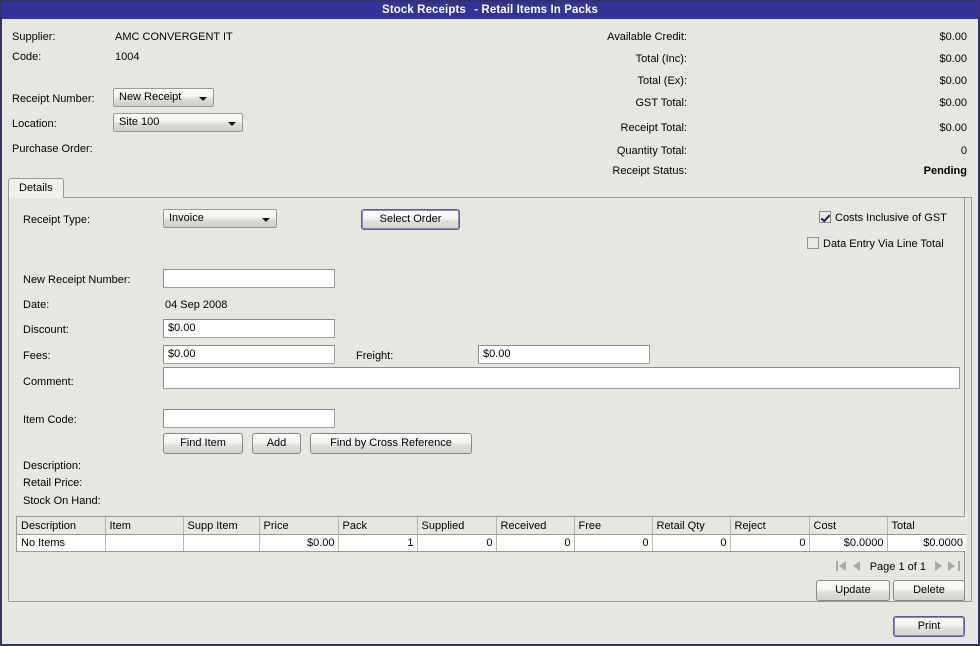  What do you see at coordinates (613, 526) in the screenshot?
I see `col-header-free: Free` at bounding box center [613, 526].